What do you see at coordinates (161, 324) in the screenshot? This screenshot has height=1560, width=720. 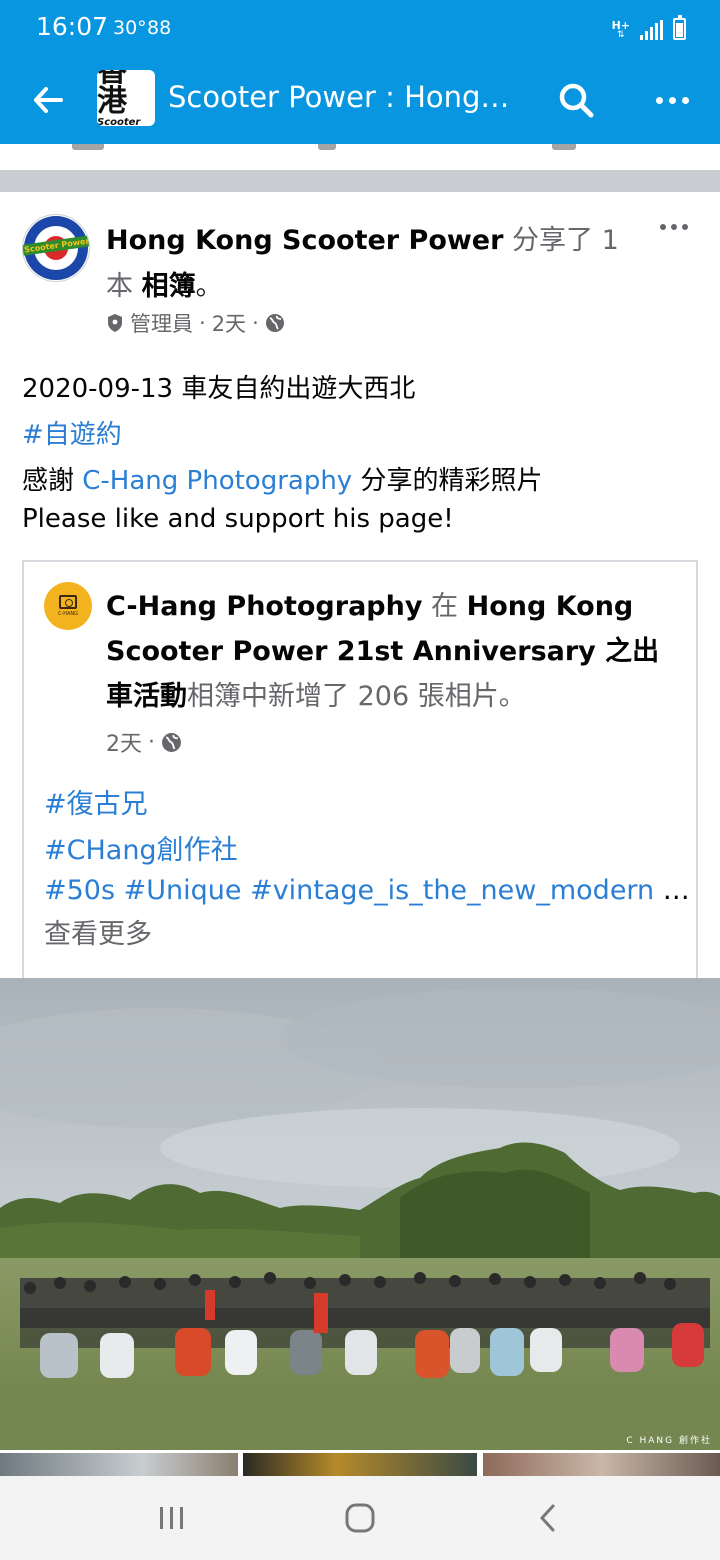 I see `post-role: 管理員` at bounding box center [161, 324].